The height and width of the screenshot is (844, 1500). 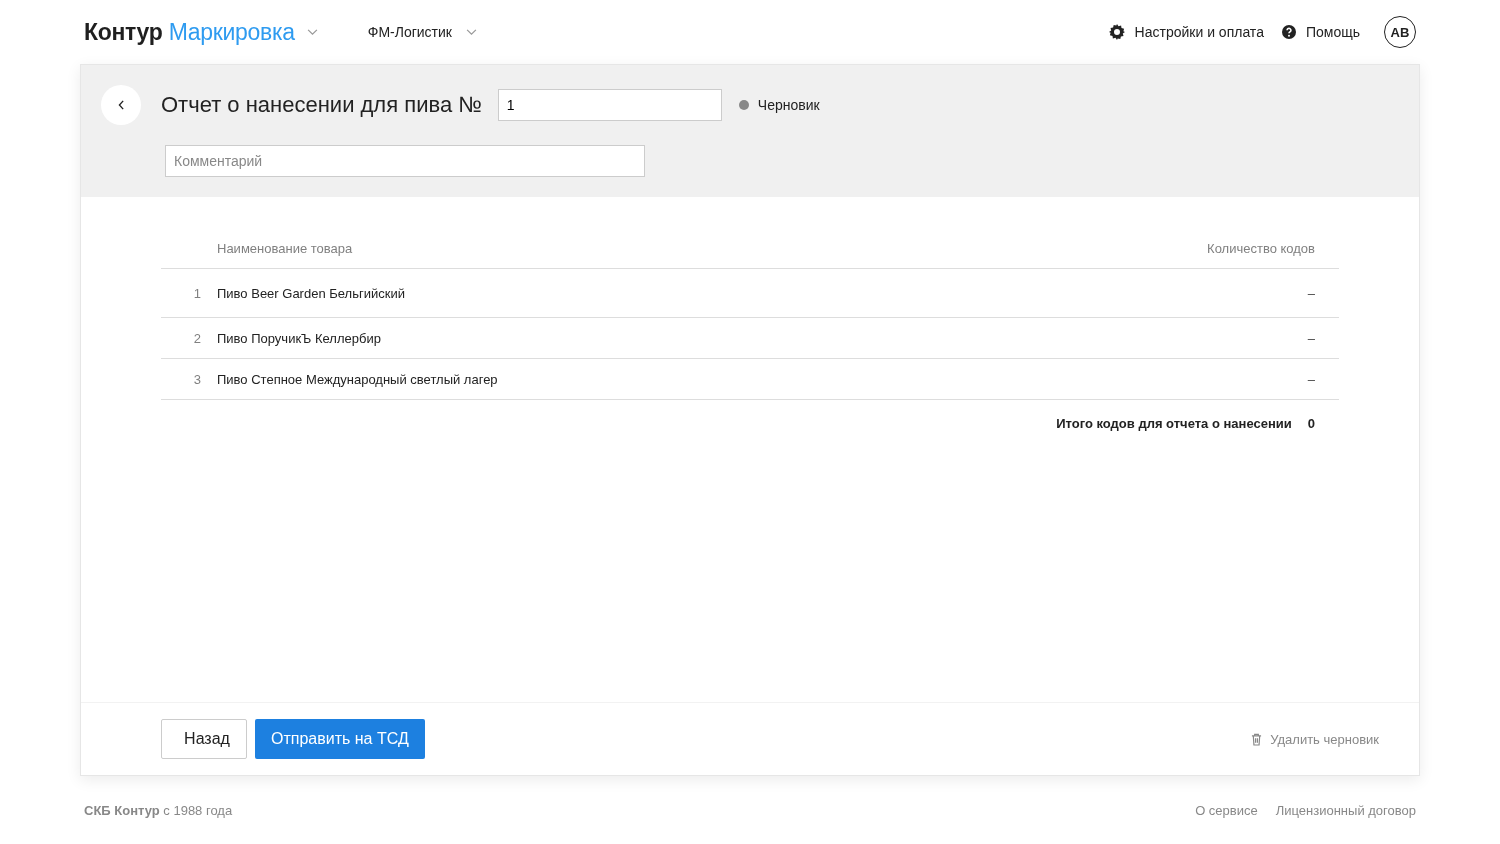 What do you see at coordinates (285, 248) in the screenshot?
I see `column-header: Наименование товара` at bounding box center [285, 248].